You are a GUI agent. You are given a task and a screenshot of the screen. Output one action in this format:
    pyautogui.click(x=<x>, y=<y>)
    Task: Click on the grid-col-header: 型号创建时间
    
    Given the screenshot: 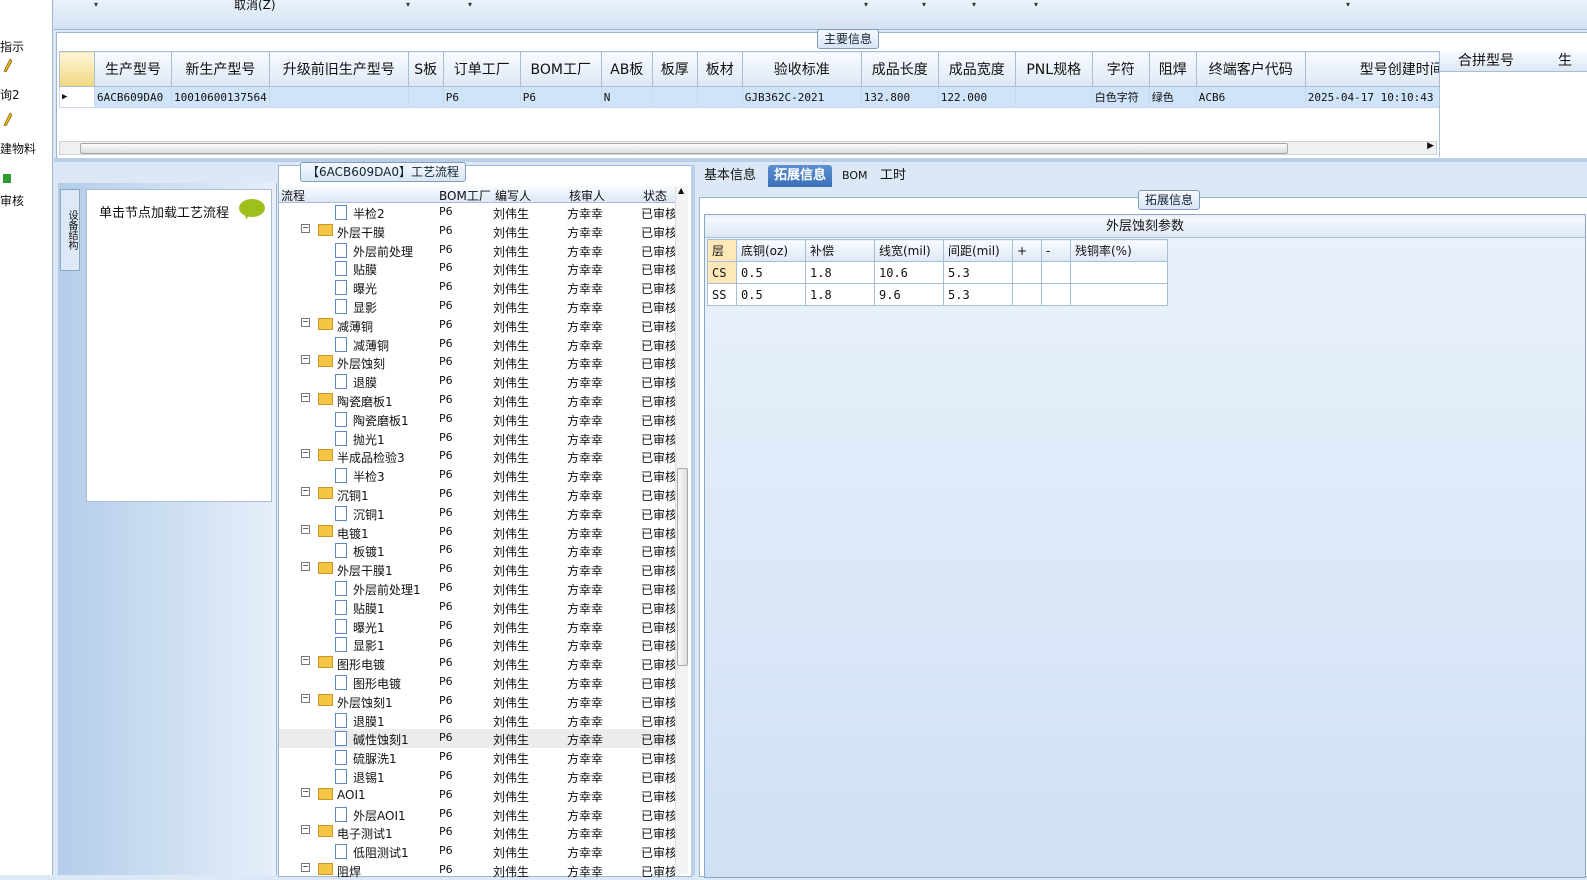 What is the action you would take?
    pyautogui.click(x=1376, y=69)
    